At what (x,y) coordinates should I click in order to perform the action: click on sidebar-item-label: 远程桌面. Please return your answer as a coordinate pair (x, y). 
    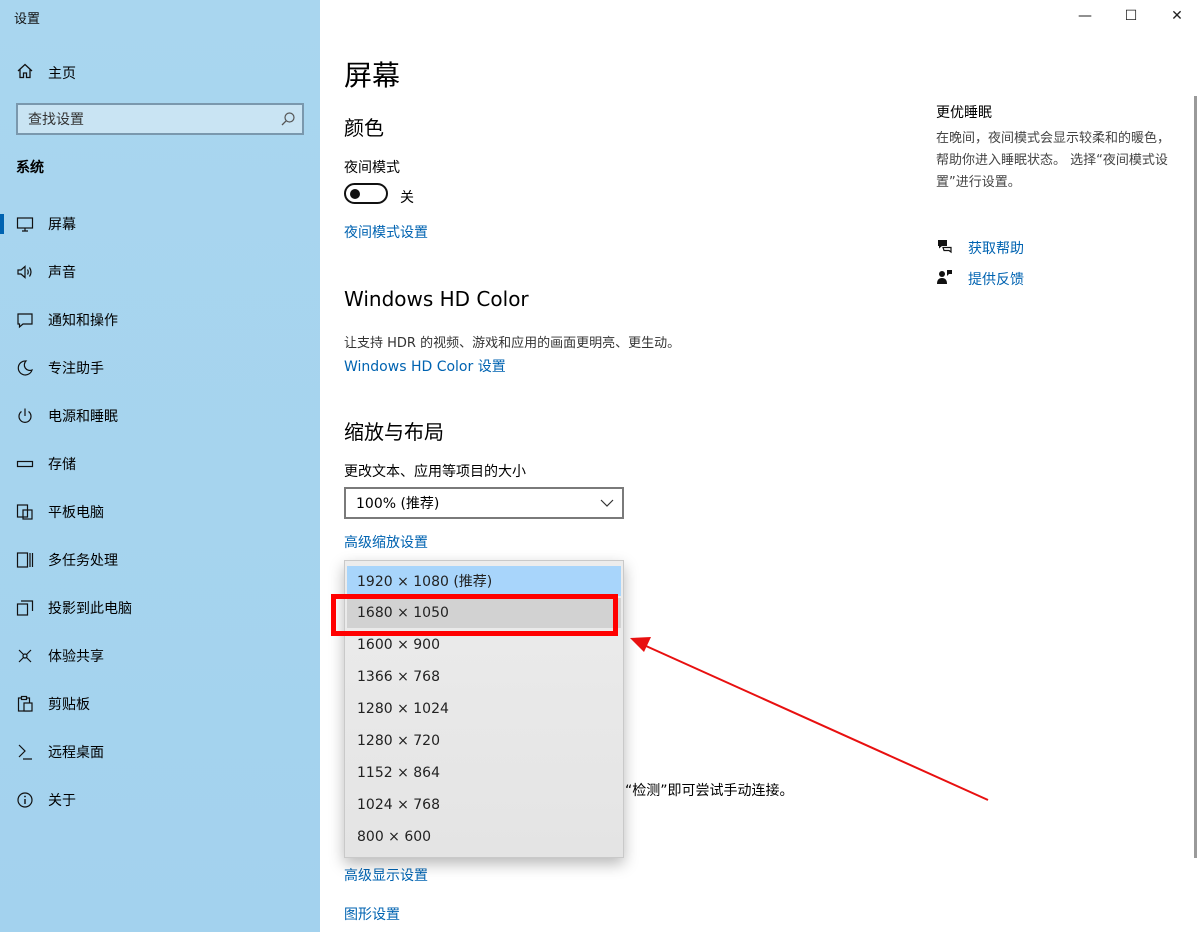
    Looking at the image, I should click on (76, 752).